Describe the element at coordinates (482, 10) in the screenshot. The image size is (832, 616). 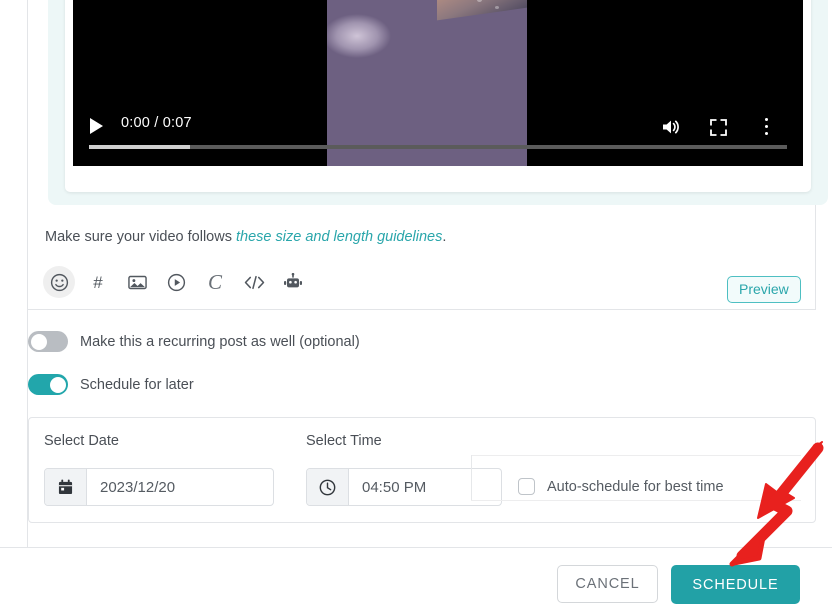
I see `still-shoreline` at that location.